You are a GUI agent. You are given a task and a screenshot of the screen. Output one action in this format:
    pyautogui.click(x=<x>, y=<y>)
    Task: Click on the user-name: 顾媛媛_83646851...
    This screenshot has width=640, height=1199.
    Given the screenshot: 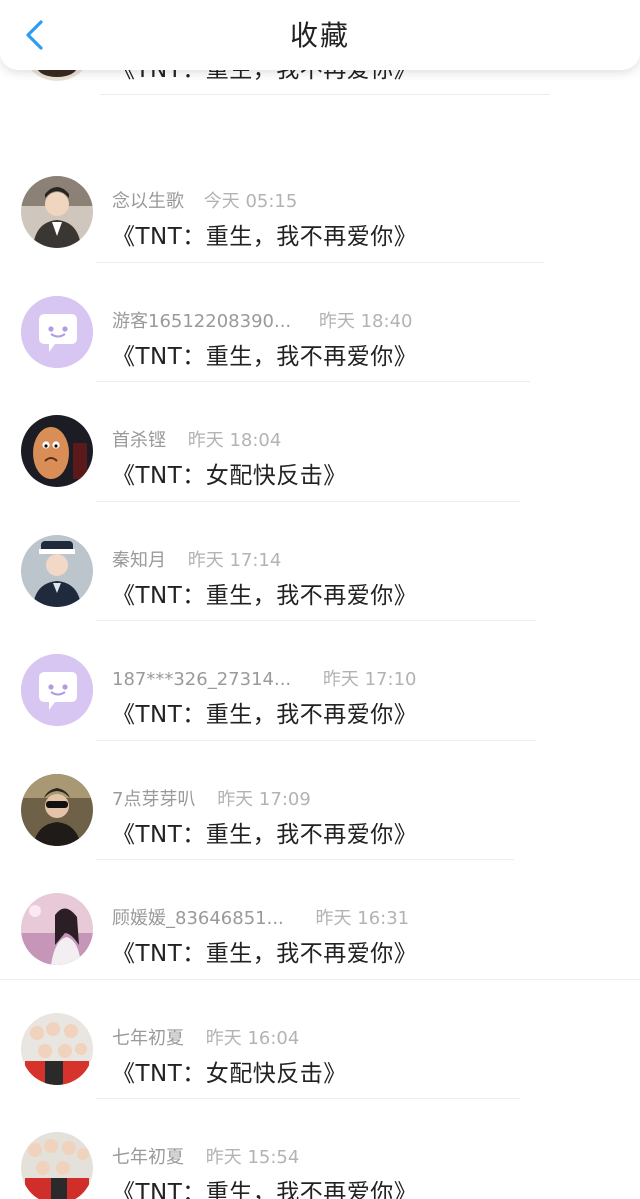 What is the action you would take?
    pyautogui.click(x=198, y=918)
    